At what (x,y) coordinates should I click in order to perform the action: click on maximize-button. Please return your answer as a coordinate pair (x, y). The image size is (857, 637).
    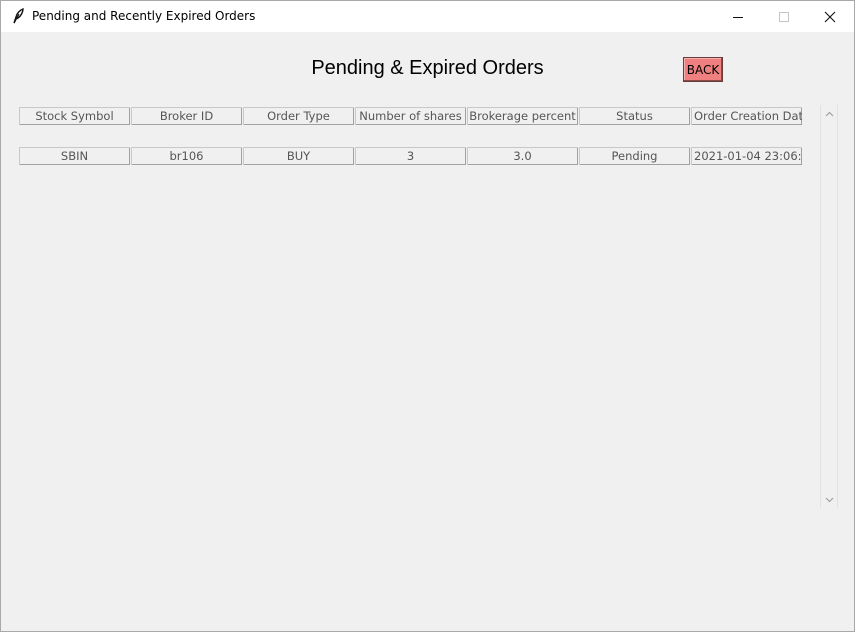
    Looking at the image, I should click on (784, 16).